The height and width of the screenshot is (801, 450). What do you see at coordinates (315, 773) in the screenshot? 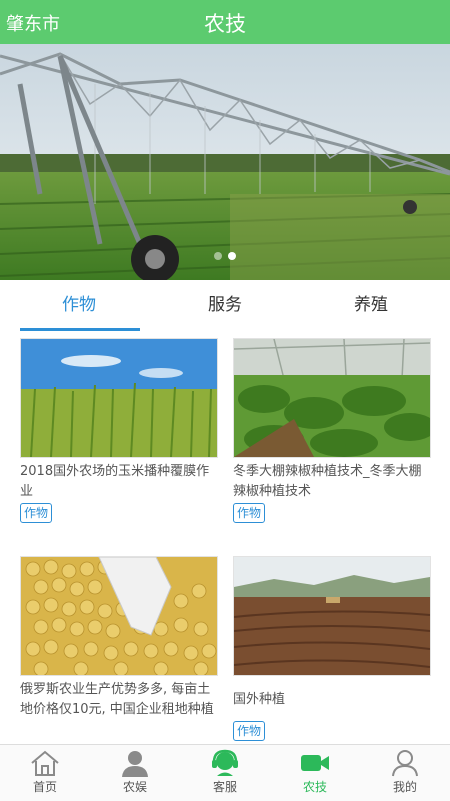
I see `nav-agritech: 农技` at bounding box center [315, 773].